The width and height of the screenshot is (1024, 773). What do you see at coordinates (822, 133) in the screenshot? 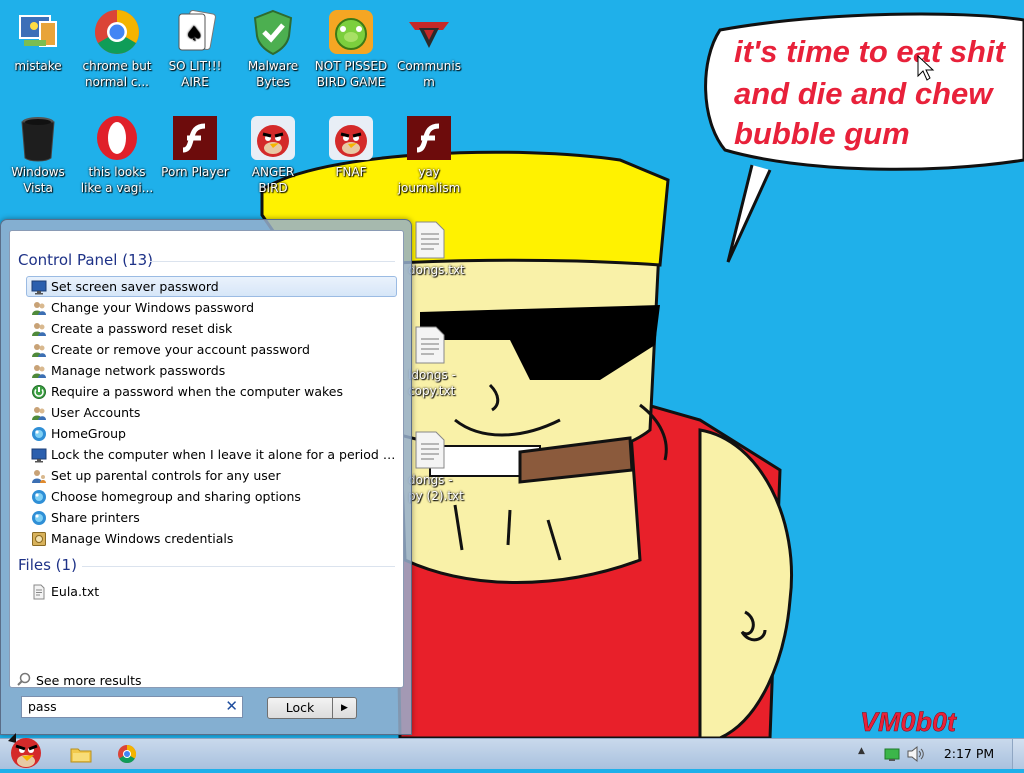
I see `speech-line-3: bubble gum` at bounding box center [822, 133].